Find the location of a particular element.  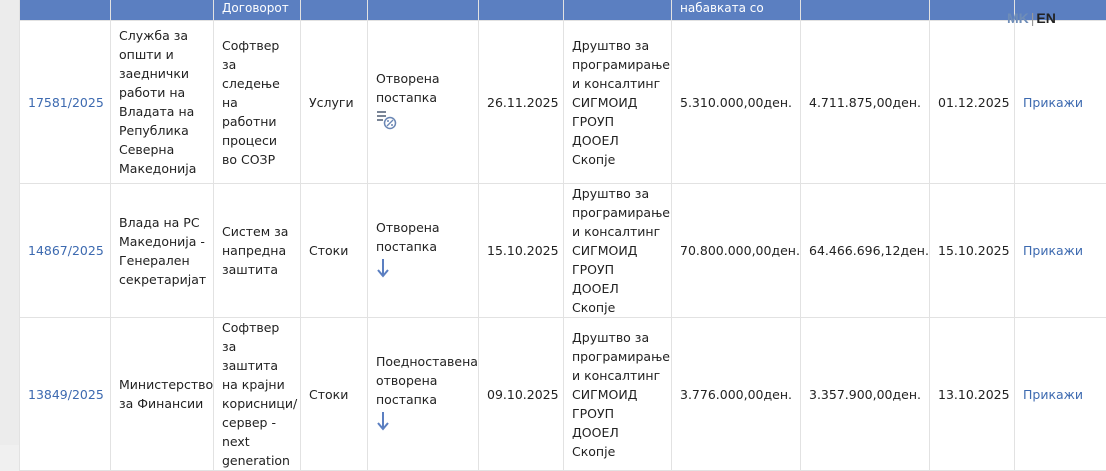

header-cell-supplier is located at coordinates (618, 10).